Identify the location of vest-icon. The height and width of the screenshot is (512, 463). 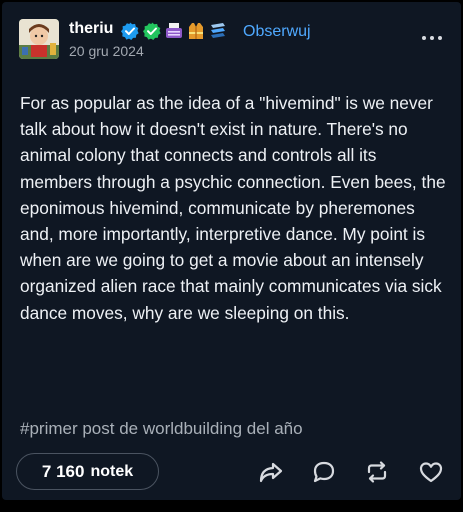
(196, 31).